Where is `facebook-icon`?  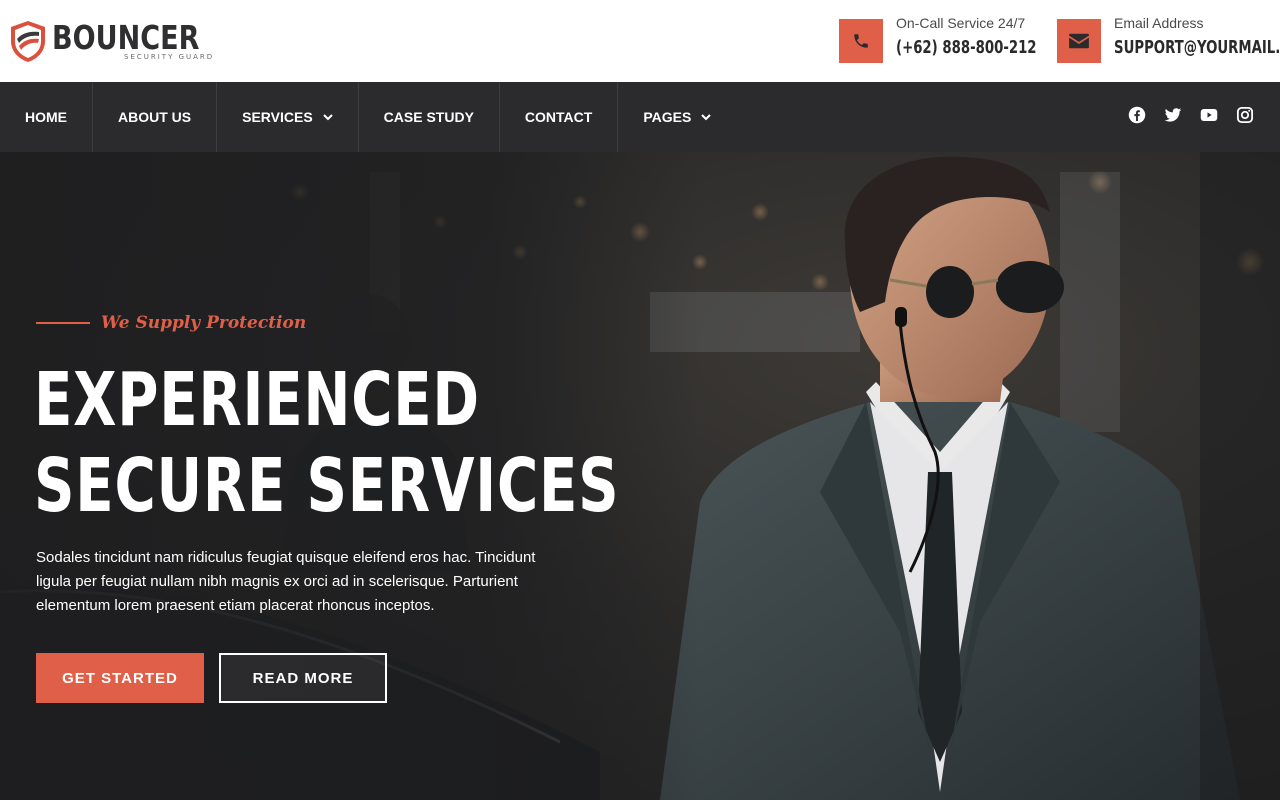 facebook-icon is located at coordinates (1137, 115).